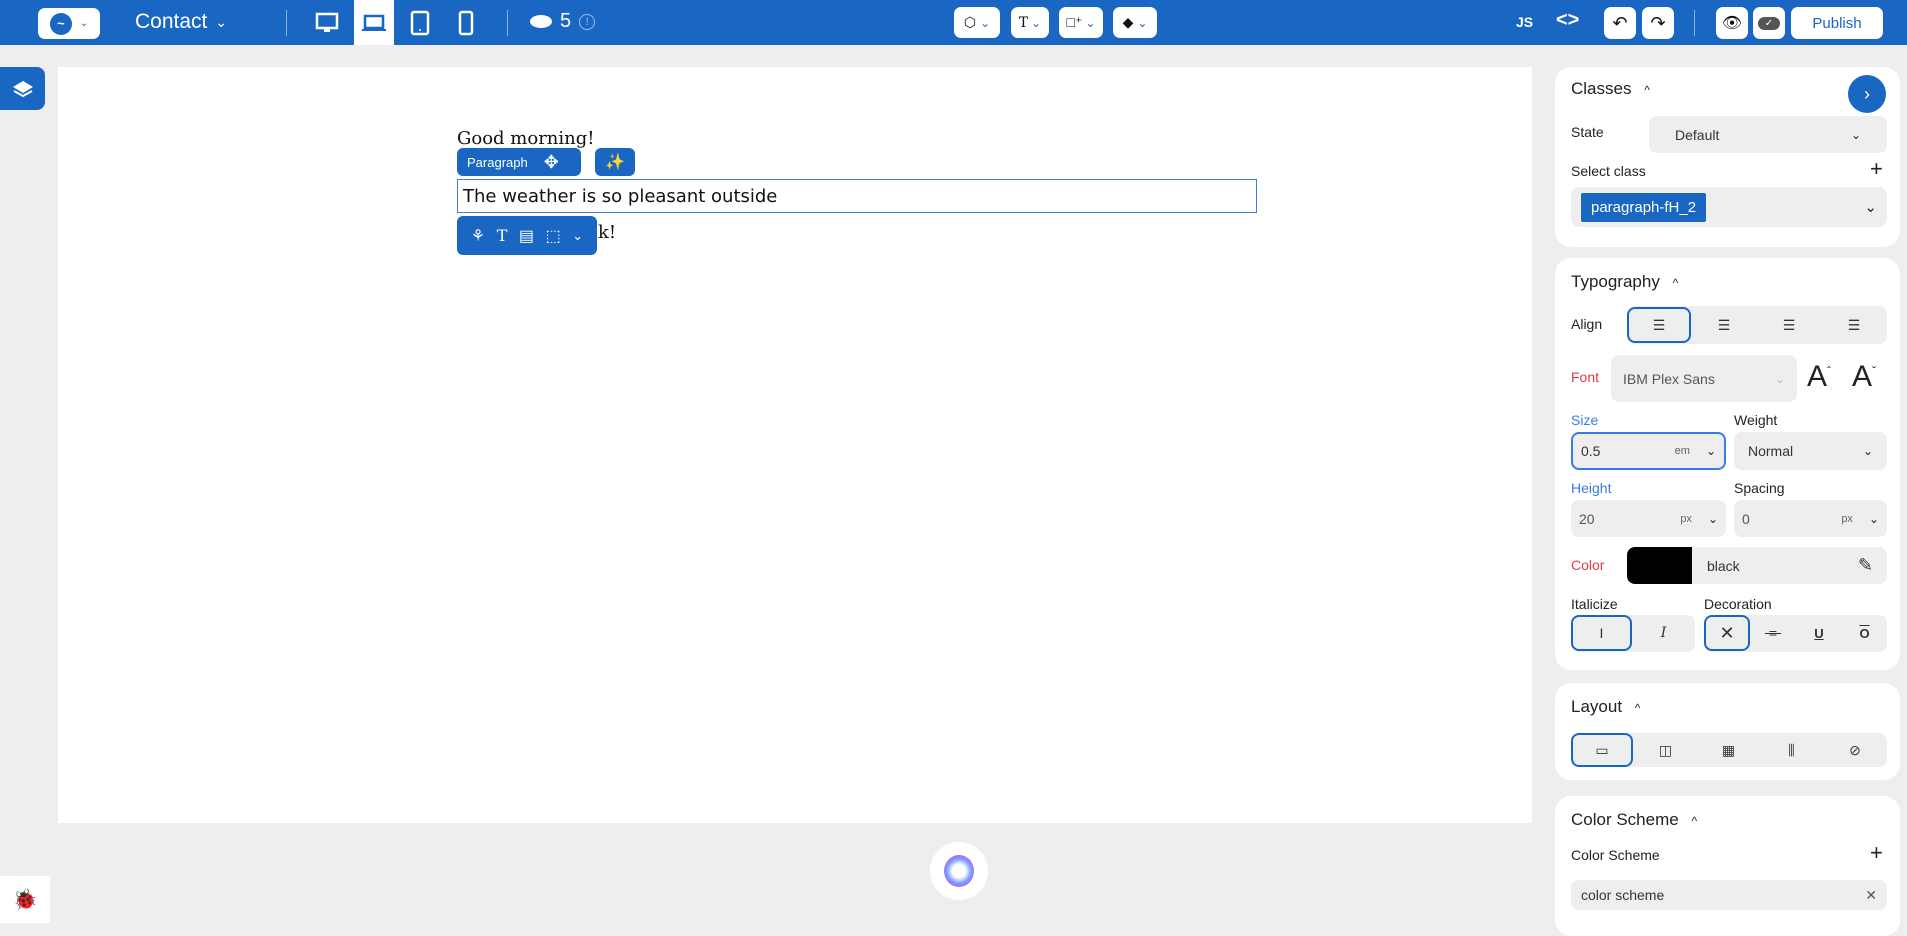 The image size is (1907, 936). Describe the element at coordinates (1634, 820) in the screenshot. I see `color-scheme-header: Color Scheme ^` at that location.